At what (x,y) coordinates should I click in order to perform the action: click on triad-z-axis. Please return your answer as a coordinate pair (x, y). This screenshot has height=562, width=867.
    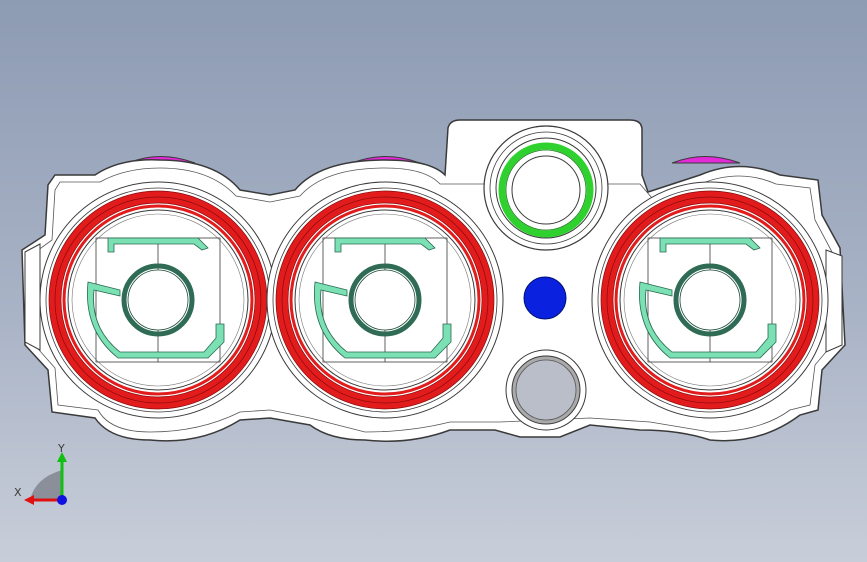
    Looking at the image, I should click on (62, 500).